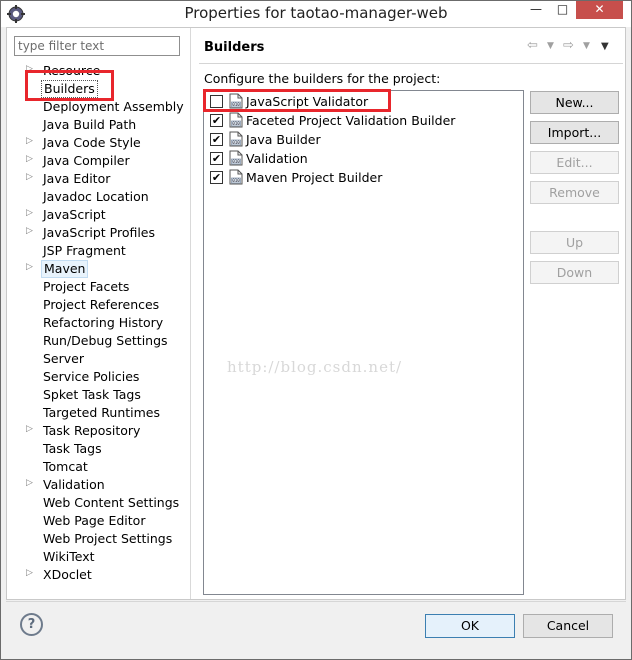 This screenshot has width=632, height=660. I want to click on tree-item-service-policies: Service Policies, so click(100, 377).